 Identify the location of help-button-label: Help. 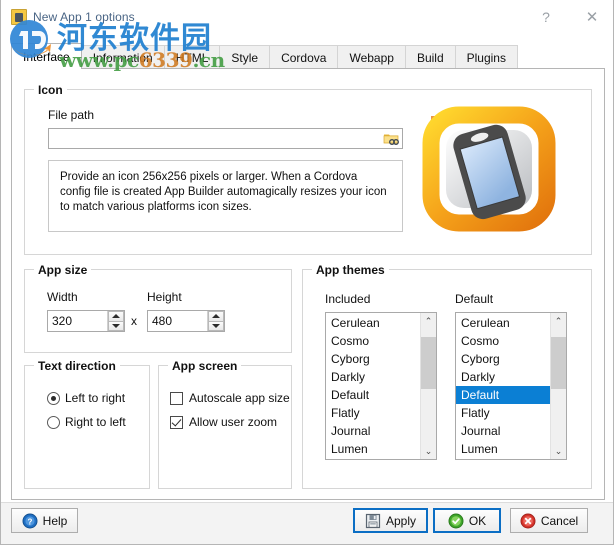
(55, 520).